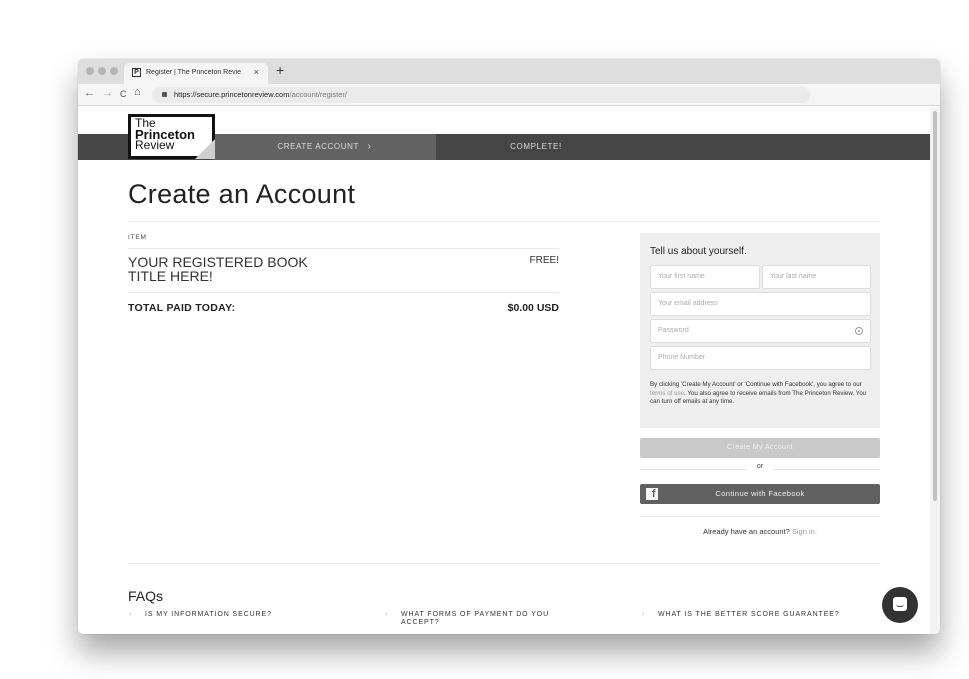 The height and width of the screenshot is (679, 969). I want to click on url-path: /account/register/, so click(318, 94).